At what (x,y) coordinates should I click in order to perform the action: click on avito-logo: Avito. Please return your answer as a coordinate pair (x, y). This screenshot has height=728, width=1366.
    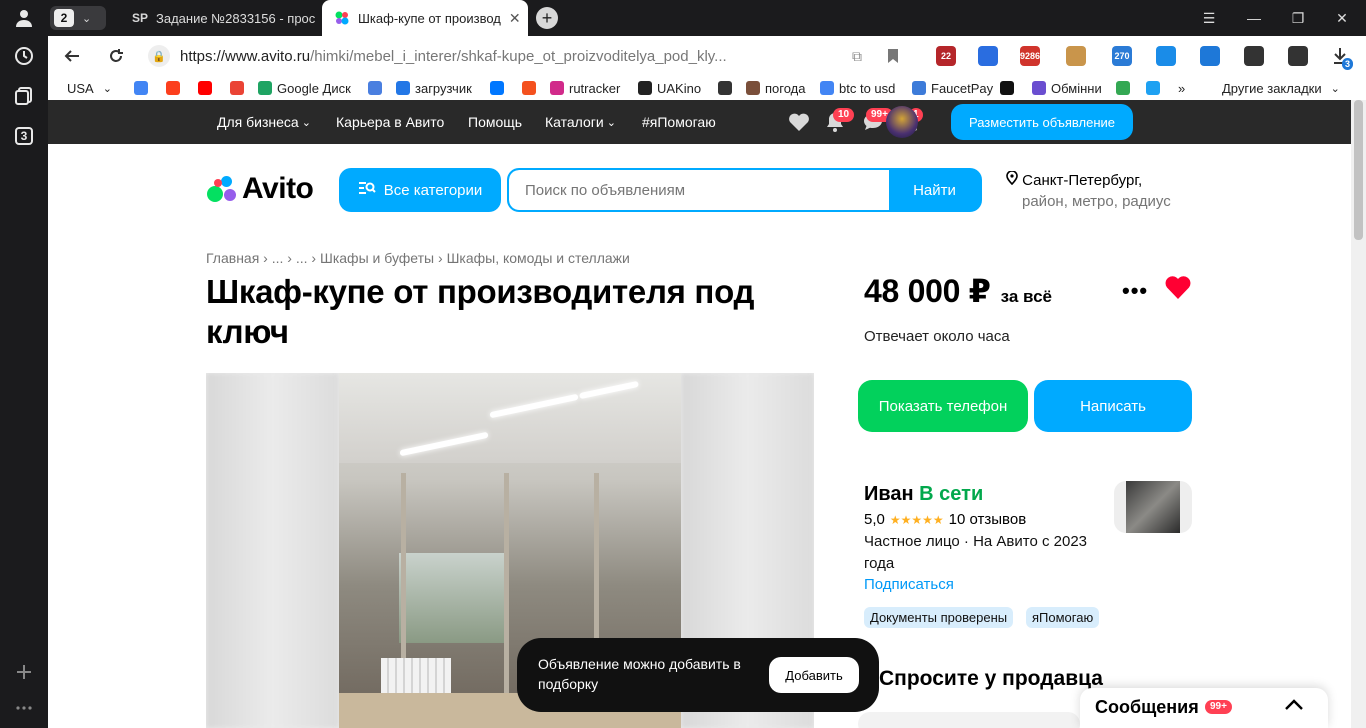
    Looking at the image, I should click on (260, 189).